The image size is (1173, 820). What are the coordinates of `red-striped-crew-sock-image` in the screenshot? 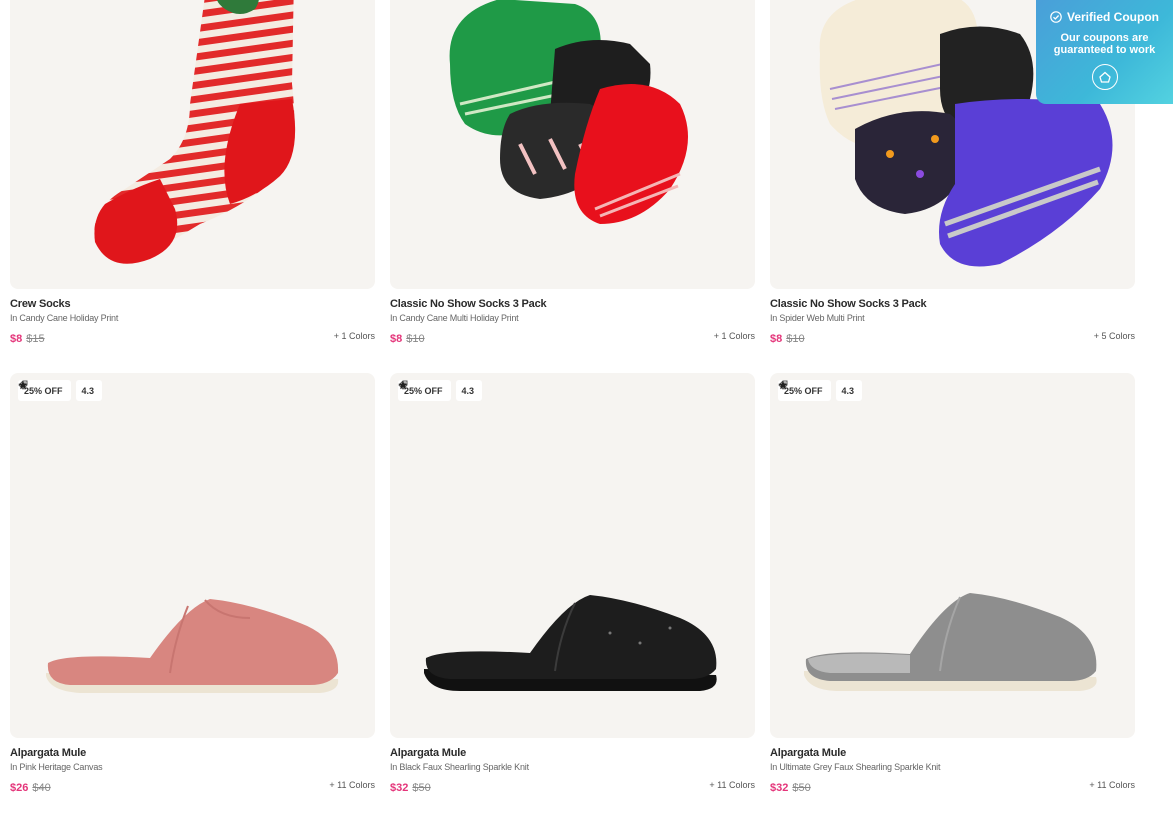 It's located at (195, 132).